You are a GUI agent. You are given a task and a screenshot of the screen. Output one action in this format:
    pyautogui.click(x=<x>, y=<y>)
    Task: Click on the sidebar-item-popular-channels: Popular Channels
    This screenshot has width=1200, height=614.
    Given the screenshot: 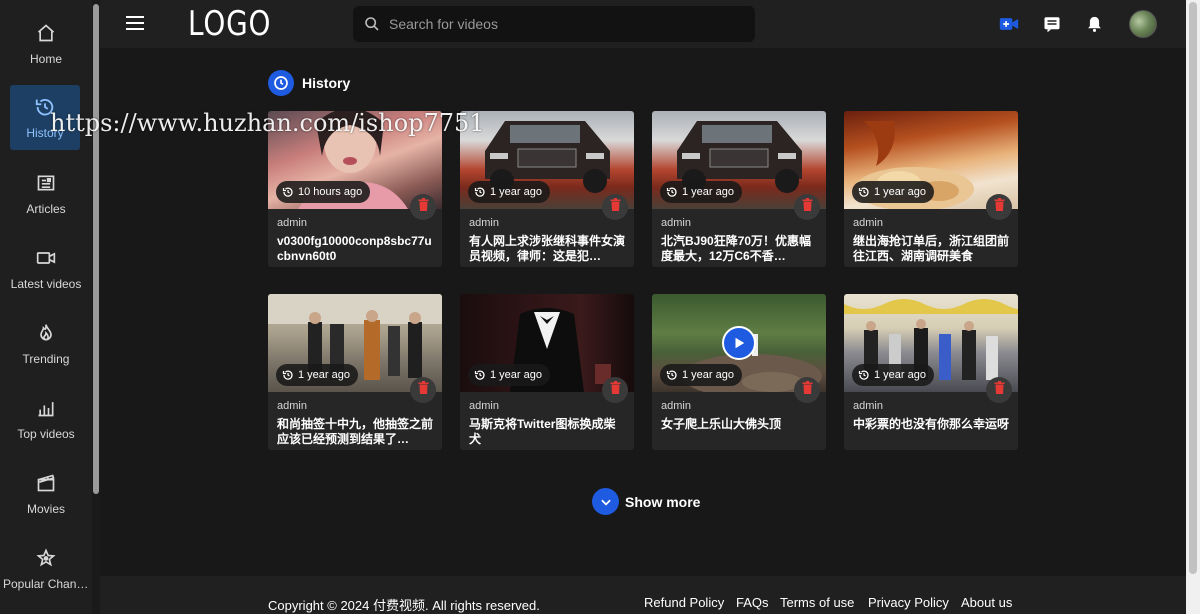 What is the action you would take?
    pyautogui.click(x=46, y=569)
    